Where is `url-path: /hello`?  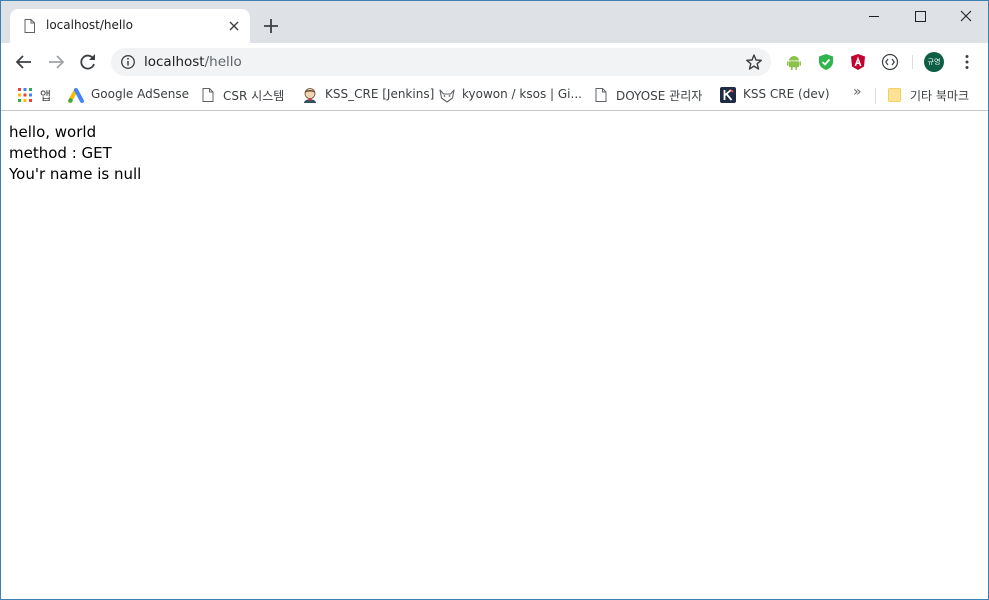 url-path: /hello is located at coordinates (223, 62).